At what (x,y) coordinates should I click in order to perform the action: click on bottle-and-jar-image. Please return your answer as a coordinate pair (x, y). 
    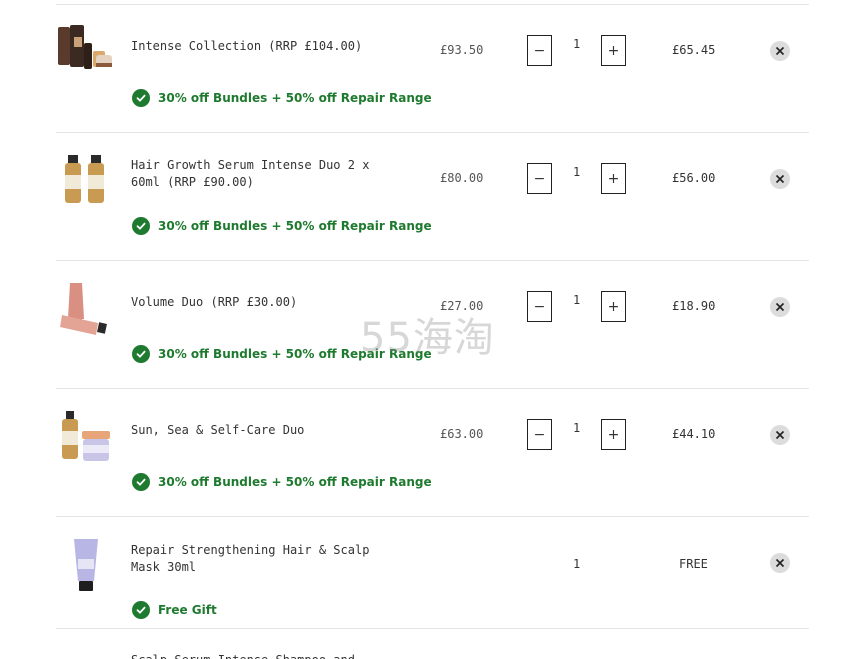
    Looking at the image, I should click on (86, 436).